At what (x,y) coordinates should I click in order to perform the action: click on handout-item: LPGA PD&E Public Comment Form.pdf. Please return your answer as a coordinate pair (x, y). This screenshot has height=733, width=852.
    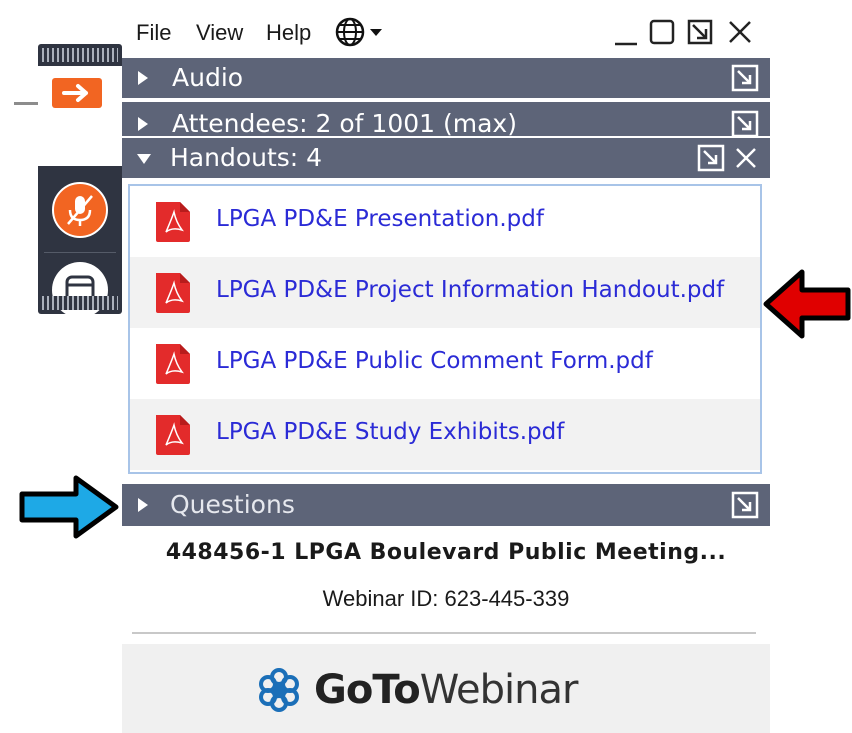
    Looking at the image, I should click on (445, 363).